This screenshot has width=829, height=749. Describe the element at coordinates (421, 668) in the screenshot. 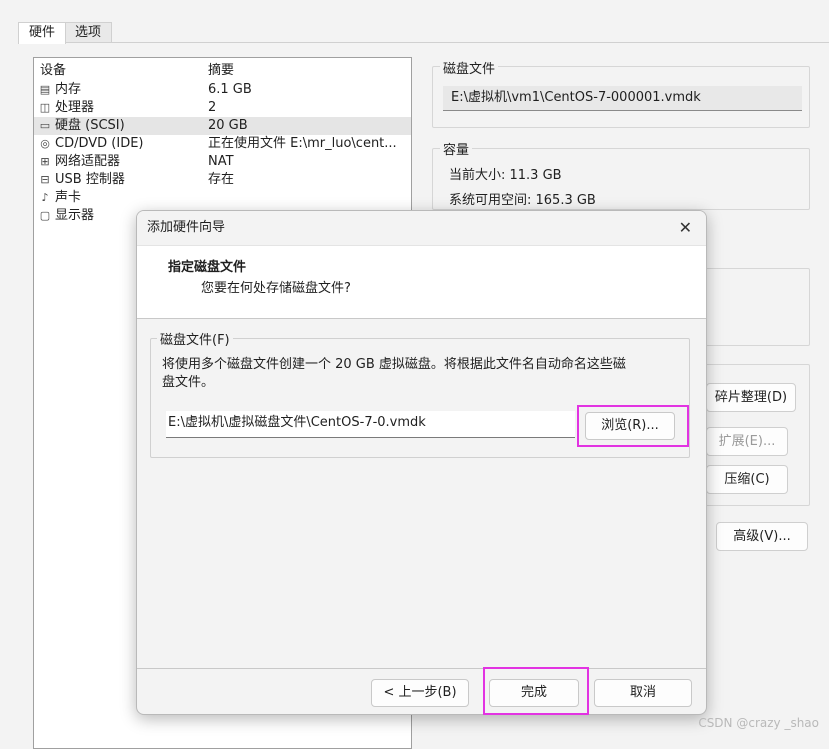

I see `dialog-footer-divider` at that location.